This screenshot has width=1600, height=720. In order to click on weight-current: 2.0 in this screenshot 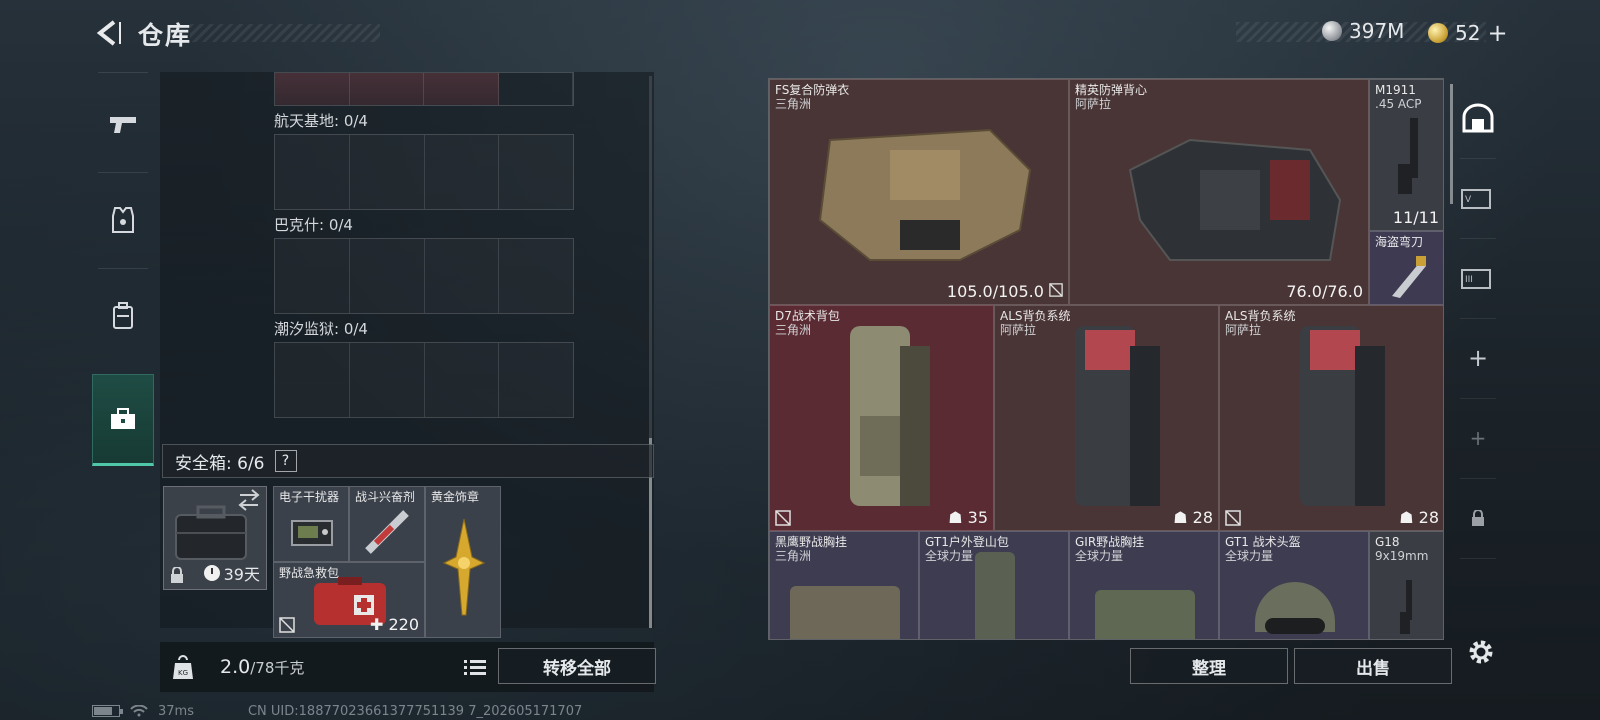, I will do `click(235, 667)`.